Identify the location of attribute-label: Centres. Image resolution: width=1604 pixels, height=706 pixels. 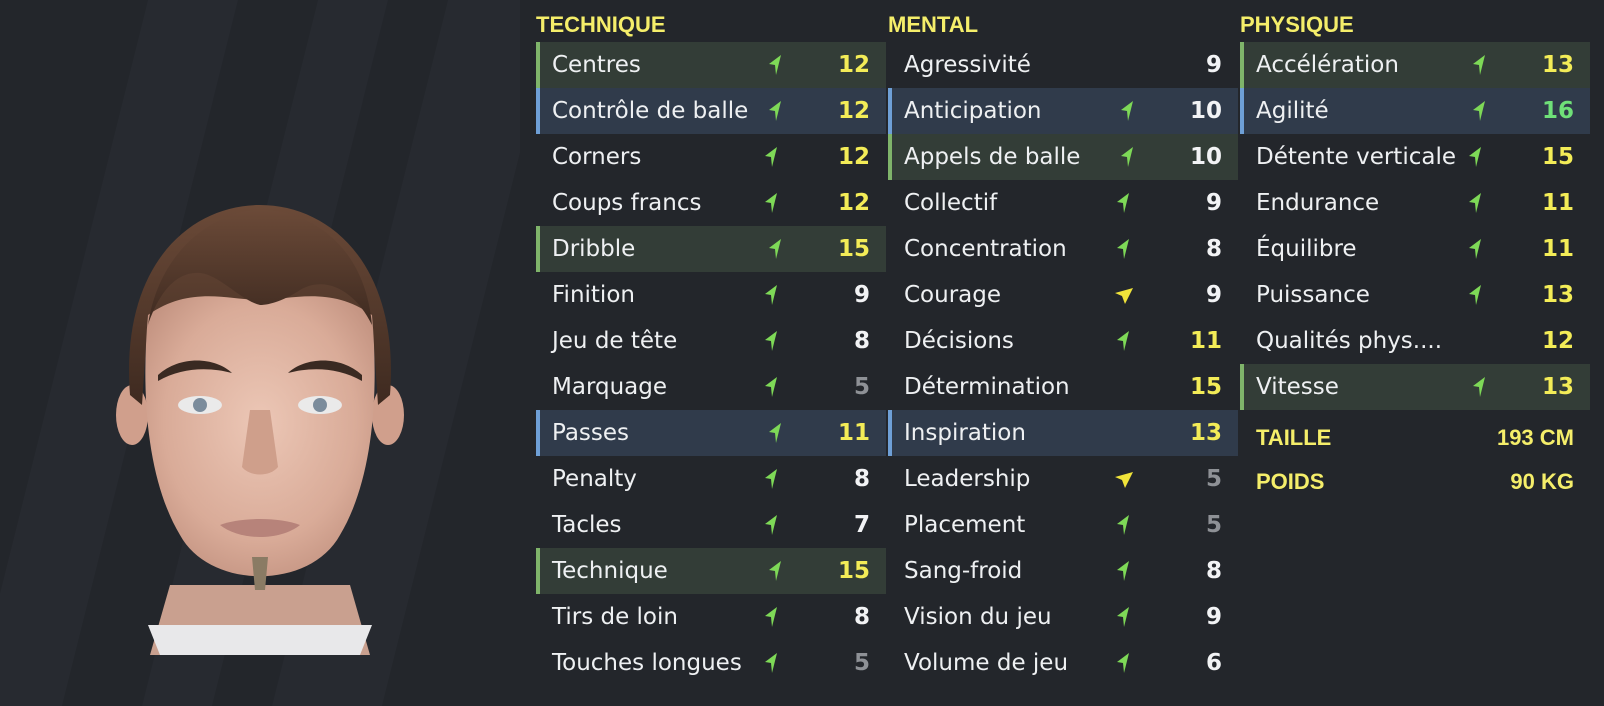
(596, 65).